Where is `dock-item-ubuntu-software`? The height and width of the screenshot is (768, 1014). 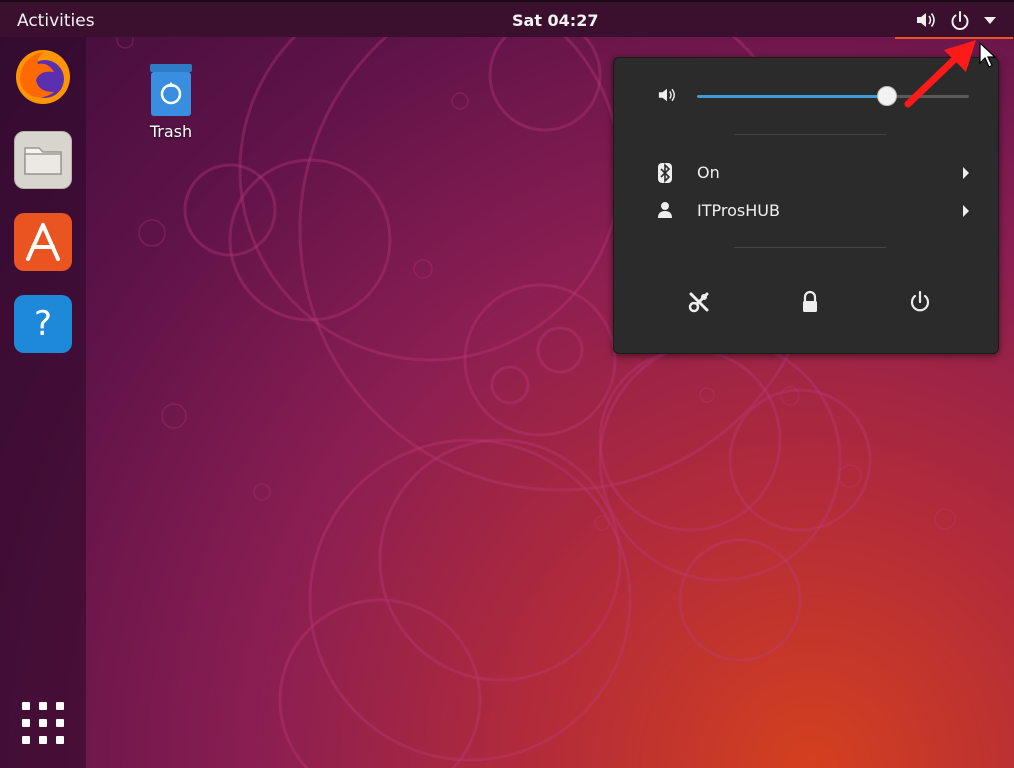
dock-item-ubuntu-software is located at coordinates (43, 242).